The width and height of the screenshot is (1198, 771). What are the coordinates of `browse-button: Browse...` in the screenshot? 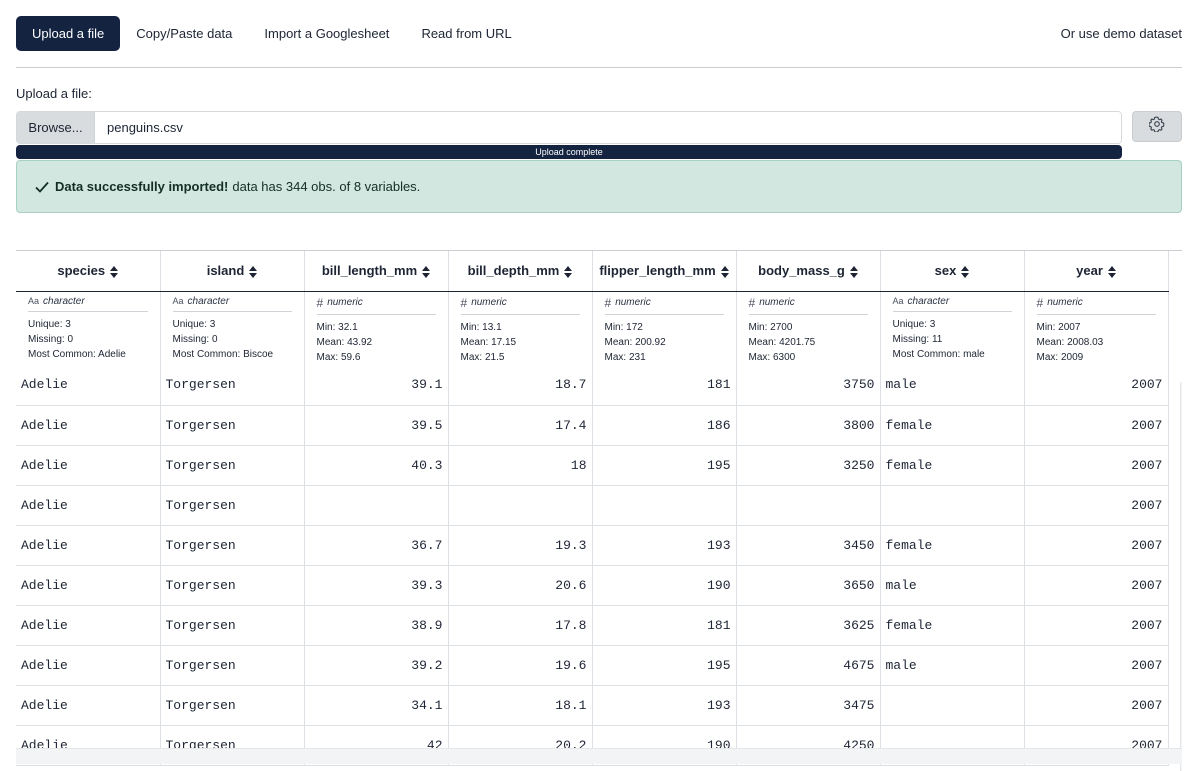 It's located at (56, 127).